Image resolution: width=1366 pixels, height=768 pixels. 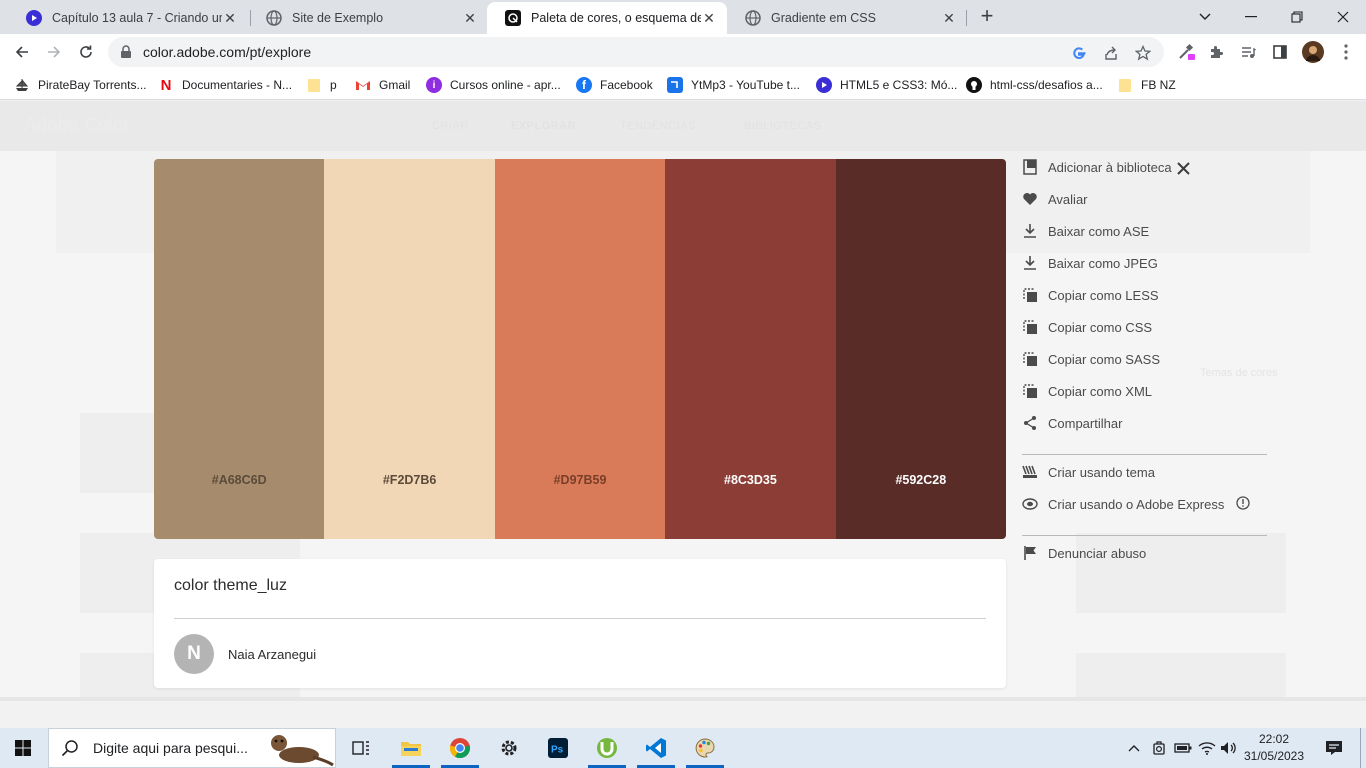 I want to click on google-icon, so click(x=1079, y=53).